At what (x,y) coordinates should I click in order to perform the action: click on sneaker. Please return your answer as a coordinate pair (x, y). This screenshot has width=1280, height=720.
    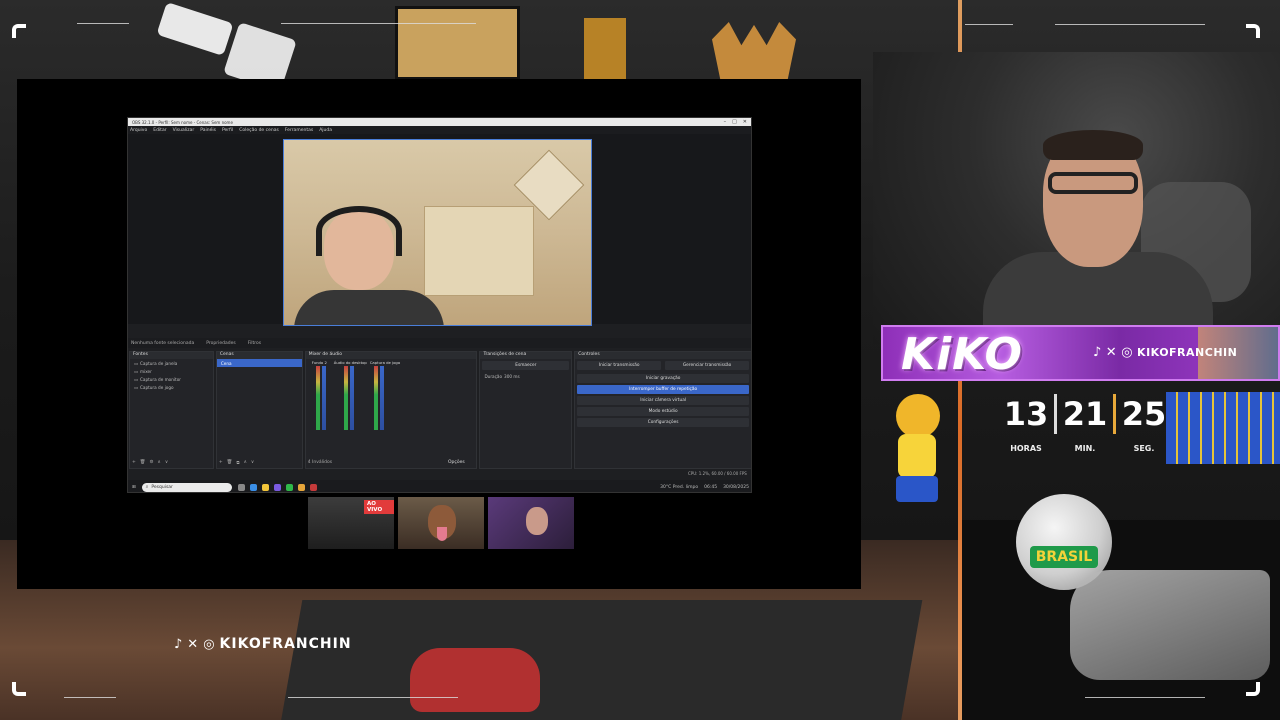
    Looking at the image, I should click on (475, 680).